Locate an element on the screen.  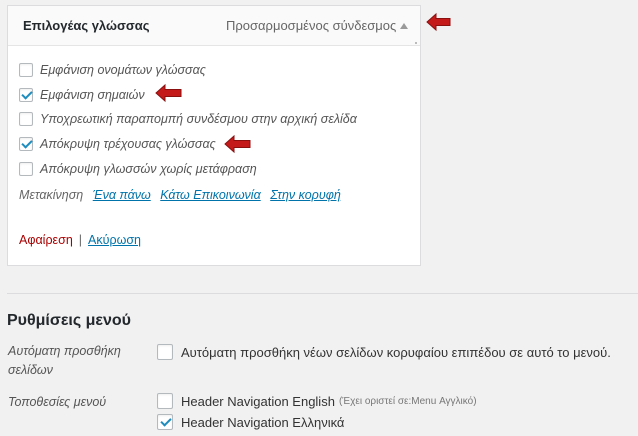
option-hide-current-language: Απόκρυψη τρέχουσας γλώσσας is located at coordinates (117, 144).